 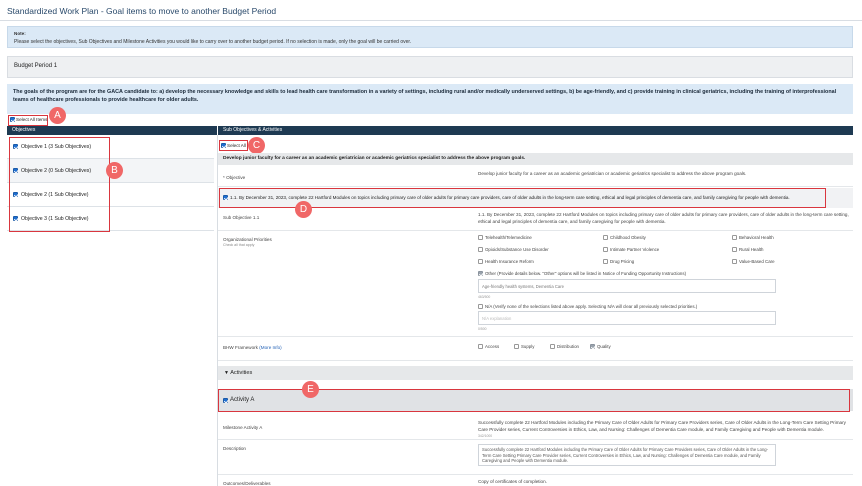 I want to click on priority-option: Drug Pricing, so click(x=618, y=261).